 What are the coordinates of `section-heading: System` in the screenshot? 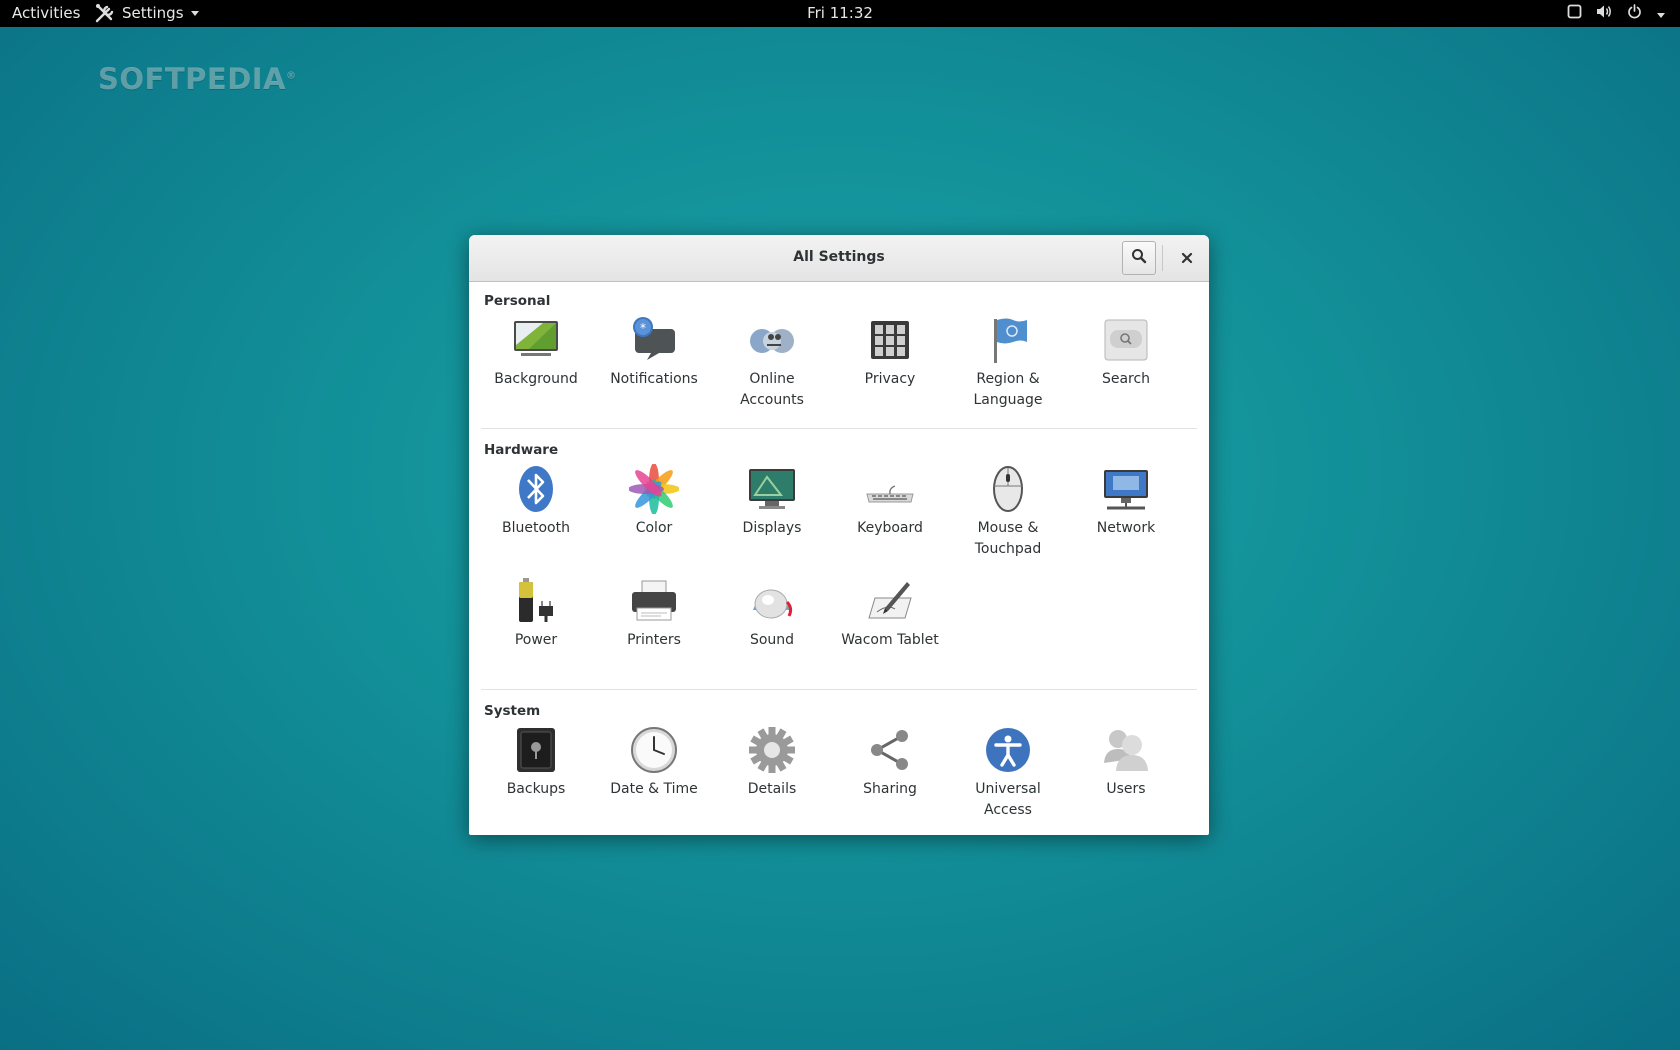 It's located at (512, 711).